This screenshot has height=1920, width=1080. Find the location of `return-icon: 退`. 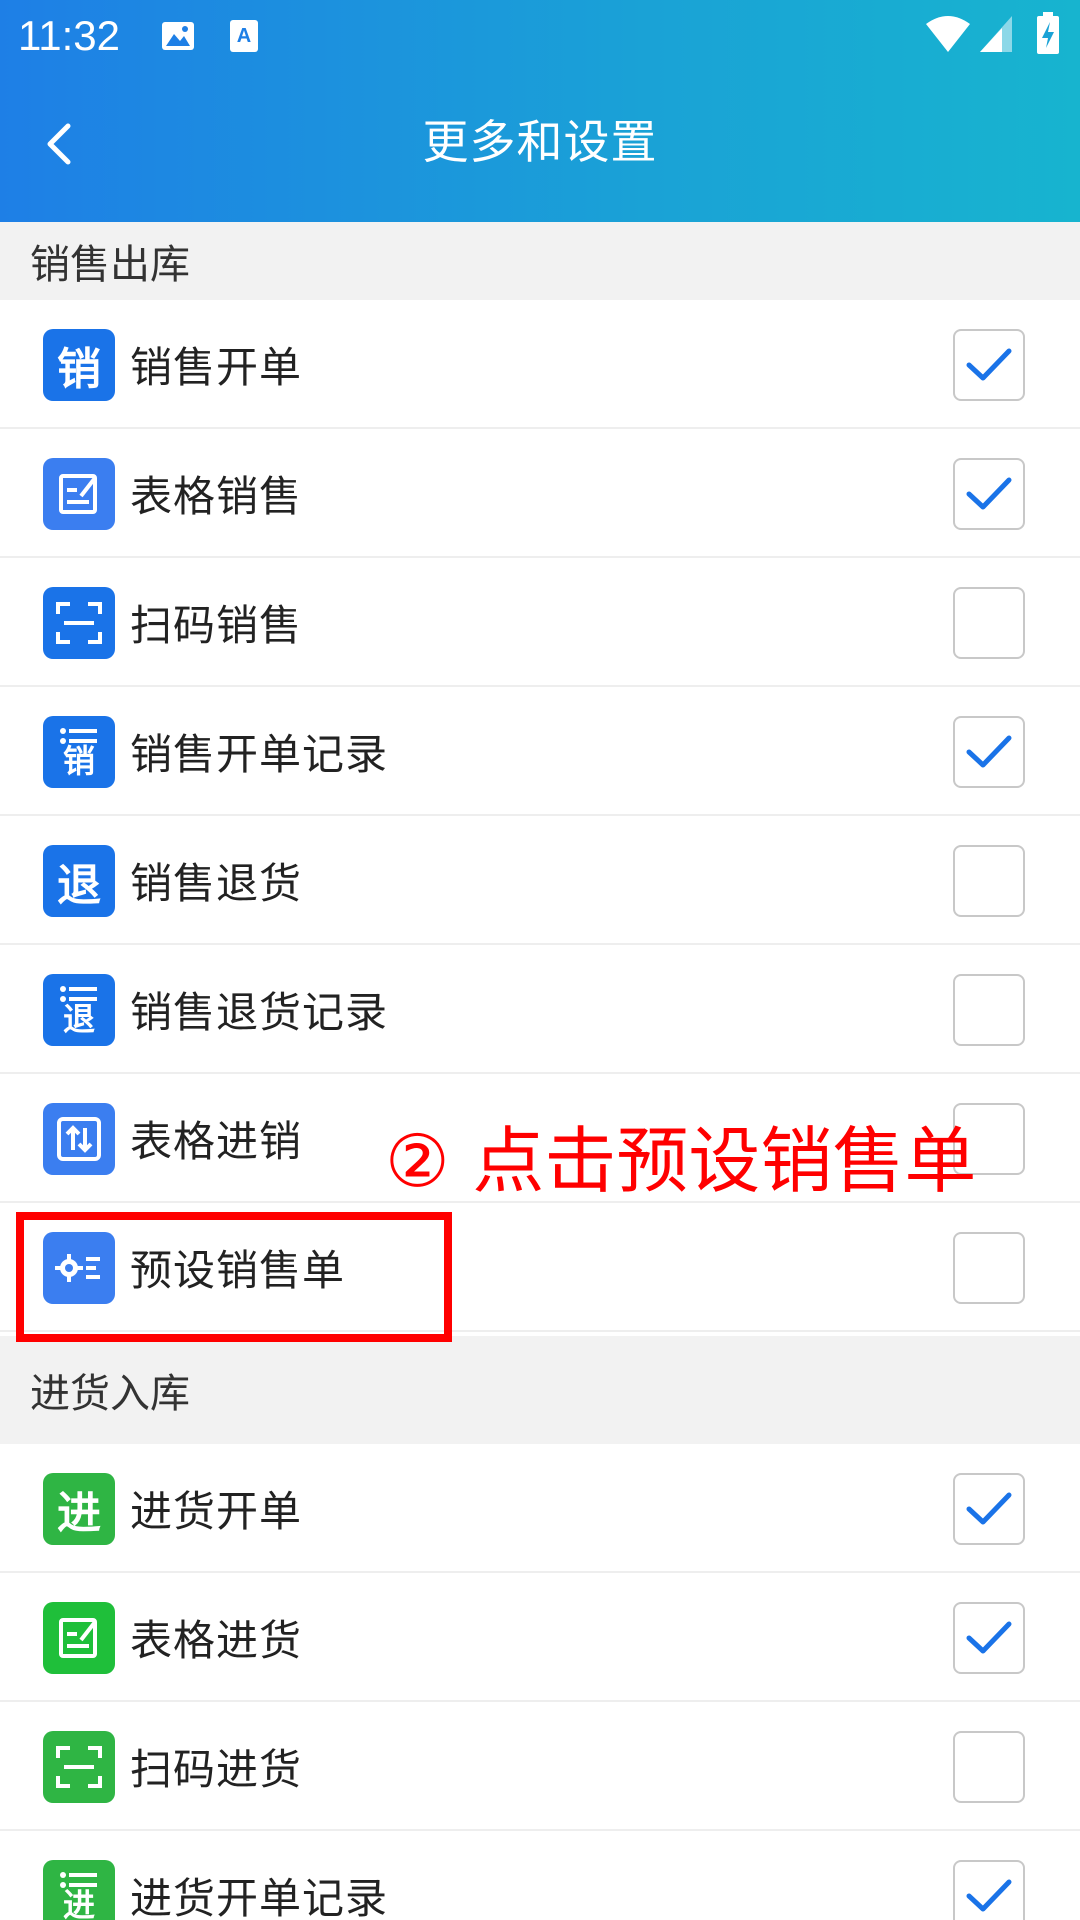

return-icon: 退 is located at coordinates (79, 881).